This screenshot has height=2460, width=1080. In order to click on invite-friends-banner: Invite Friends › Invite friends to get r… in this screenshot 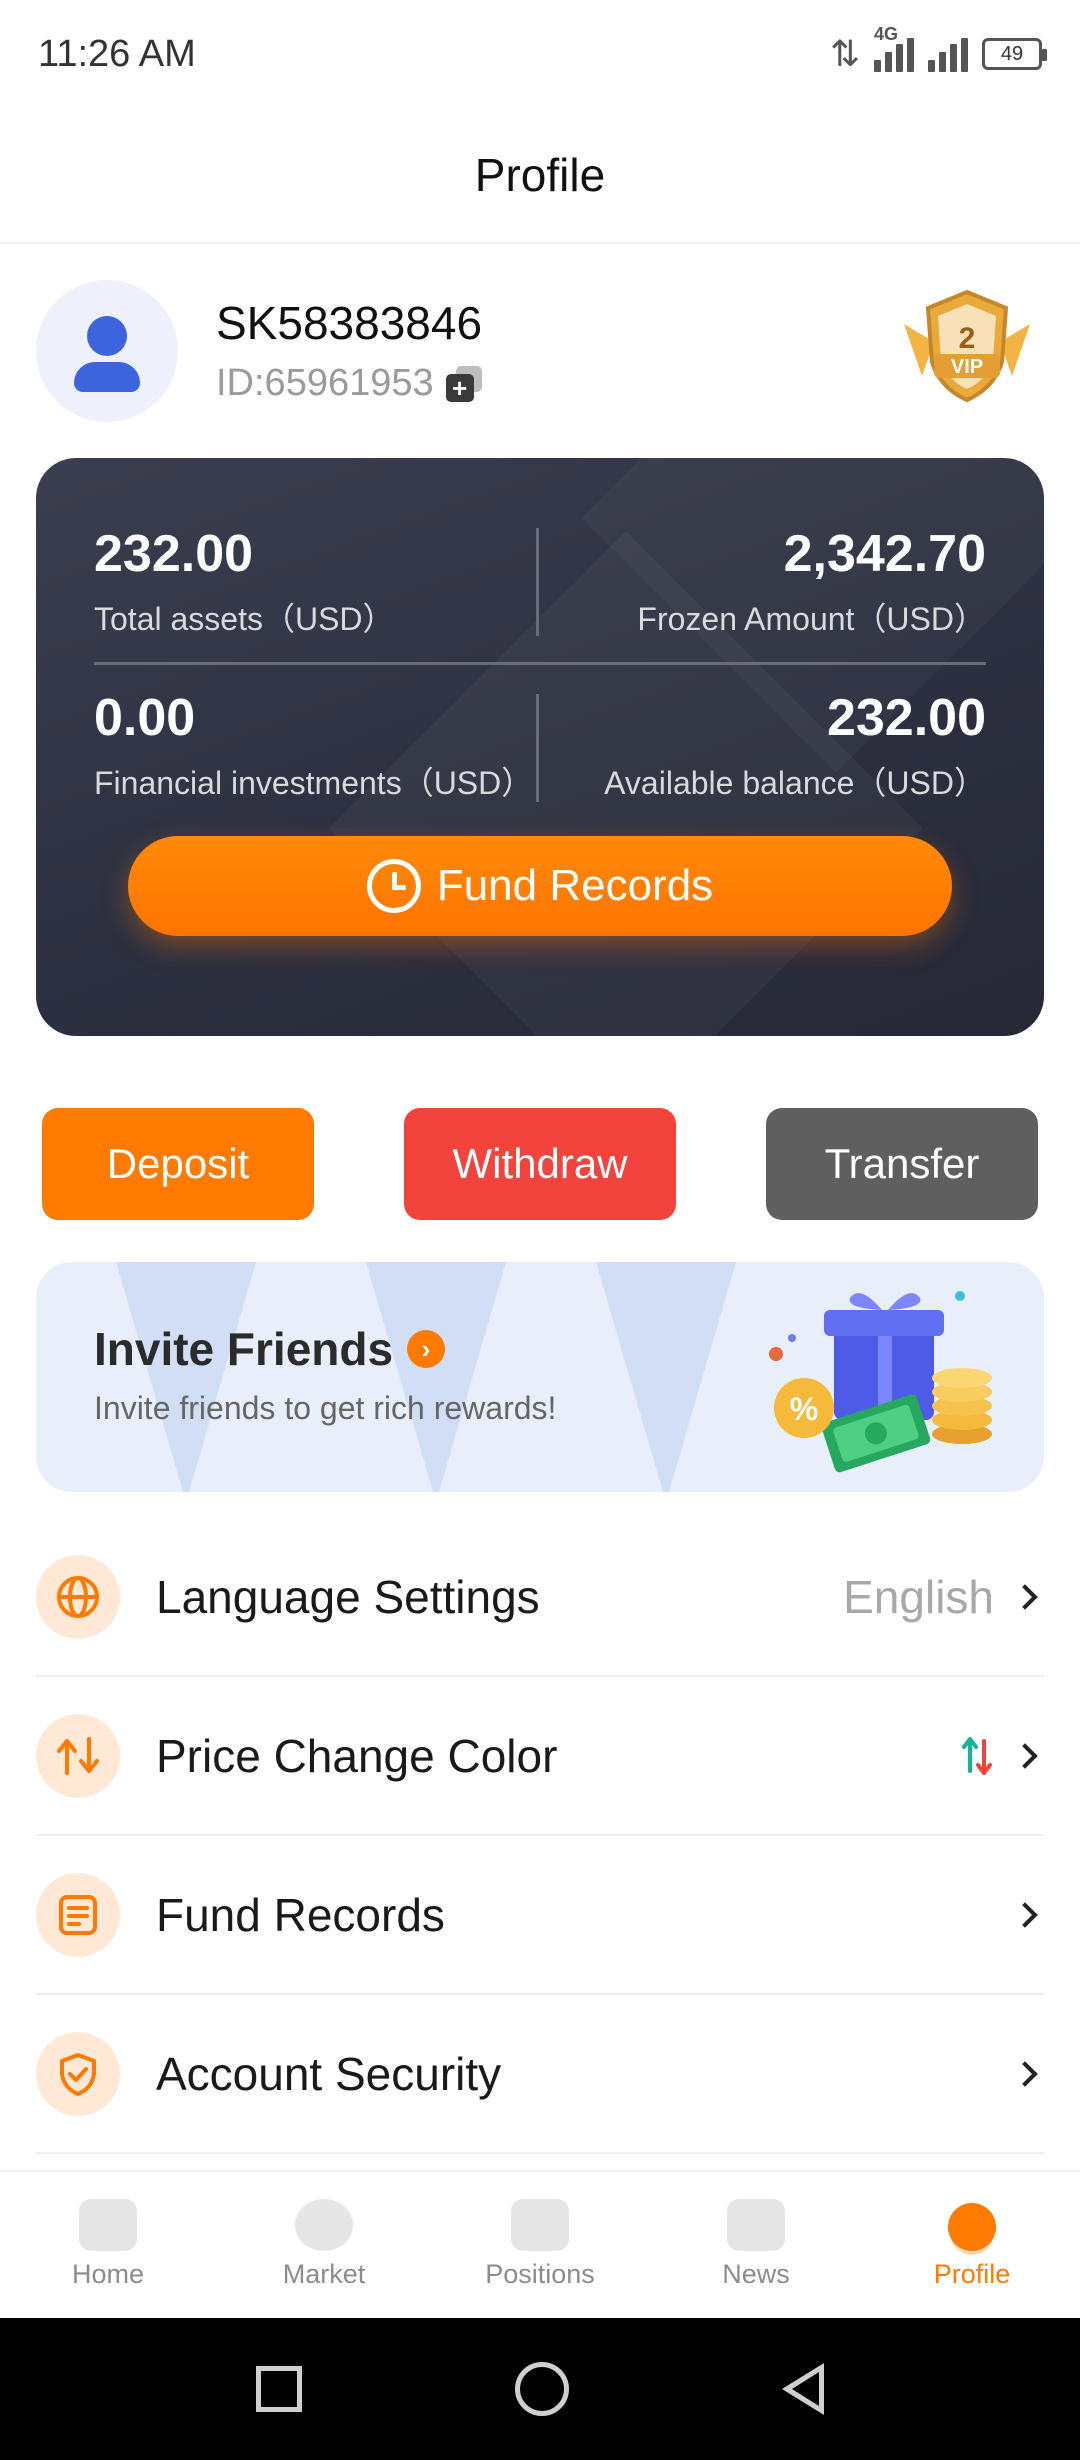, I will do `click(540, 1377)`.